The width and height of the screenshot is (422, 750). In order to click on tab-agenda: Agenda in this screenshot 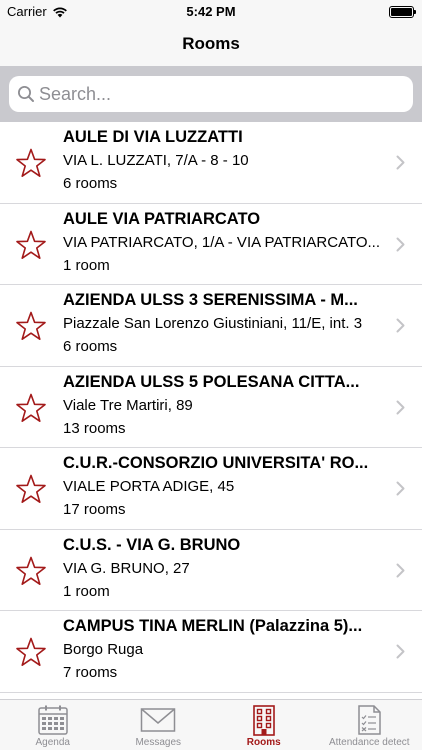, I will do `click(53, 725)`.